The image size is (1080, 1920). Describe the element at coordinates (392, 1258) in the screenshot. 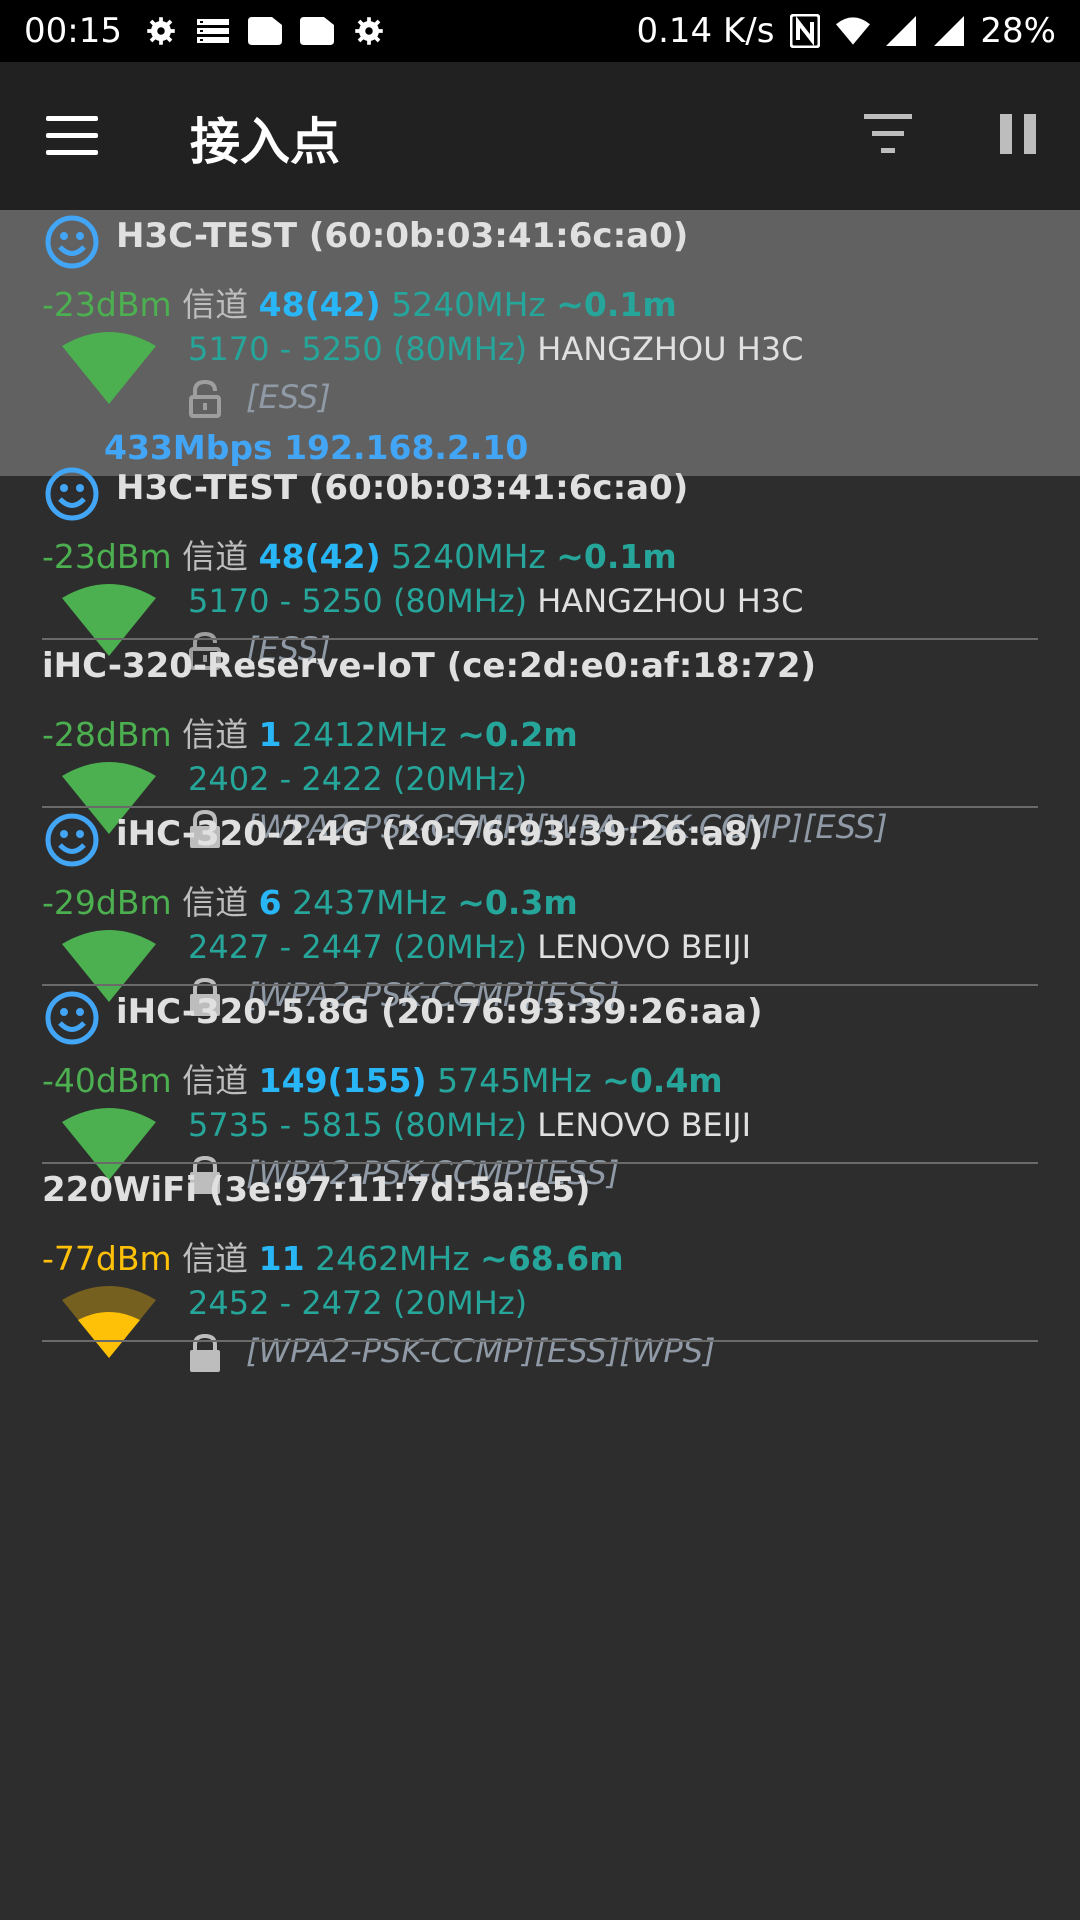

I see `frequency-value: 2462MHz` at that location.